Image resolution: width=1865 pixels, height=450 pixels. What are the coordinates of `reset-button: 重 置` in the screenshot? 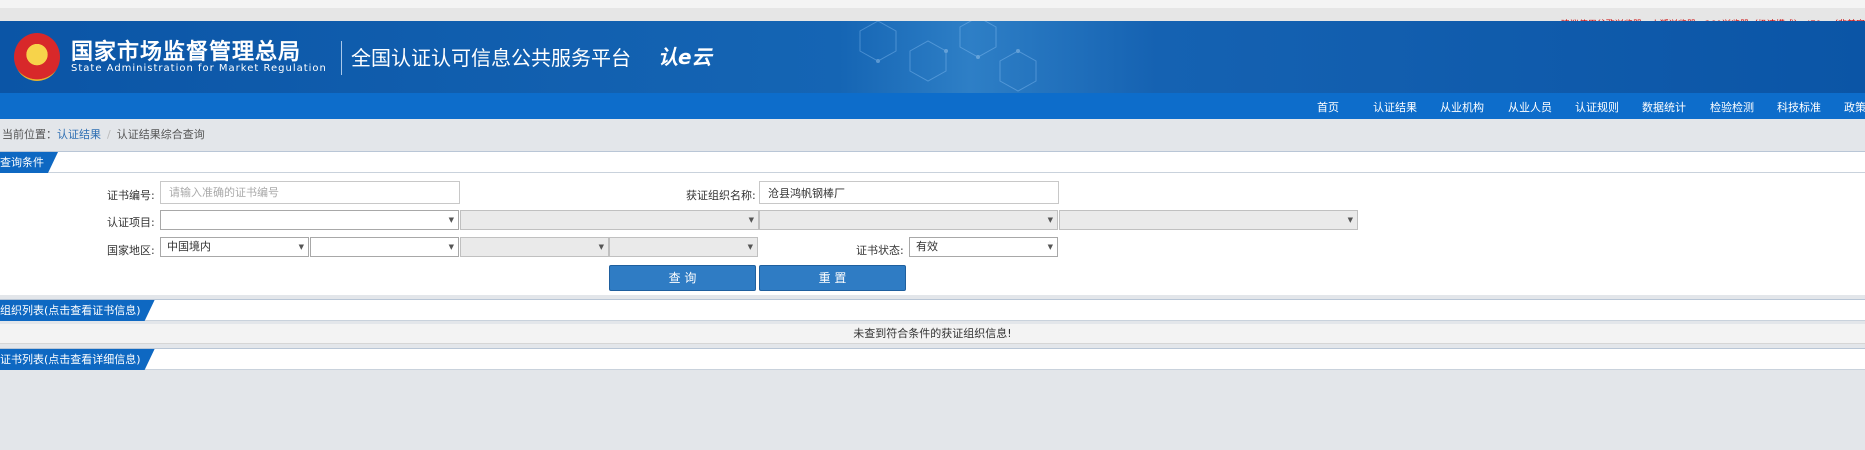 It's located at (832, 278).